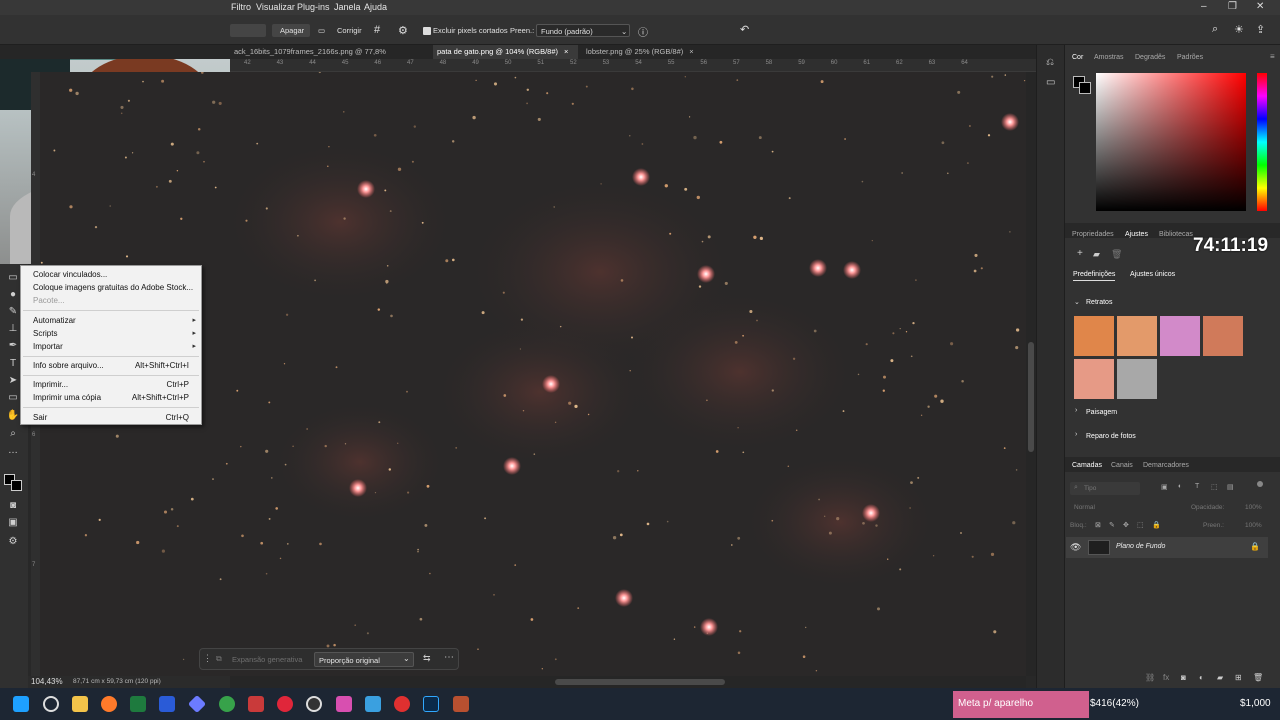 This screenshot has width=1280, height=720. What do you see at coordinates (13, 523) in the screenshot?
I see `screen-mode-icon: ▣` at bounding box center [13, 523].